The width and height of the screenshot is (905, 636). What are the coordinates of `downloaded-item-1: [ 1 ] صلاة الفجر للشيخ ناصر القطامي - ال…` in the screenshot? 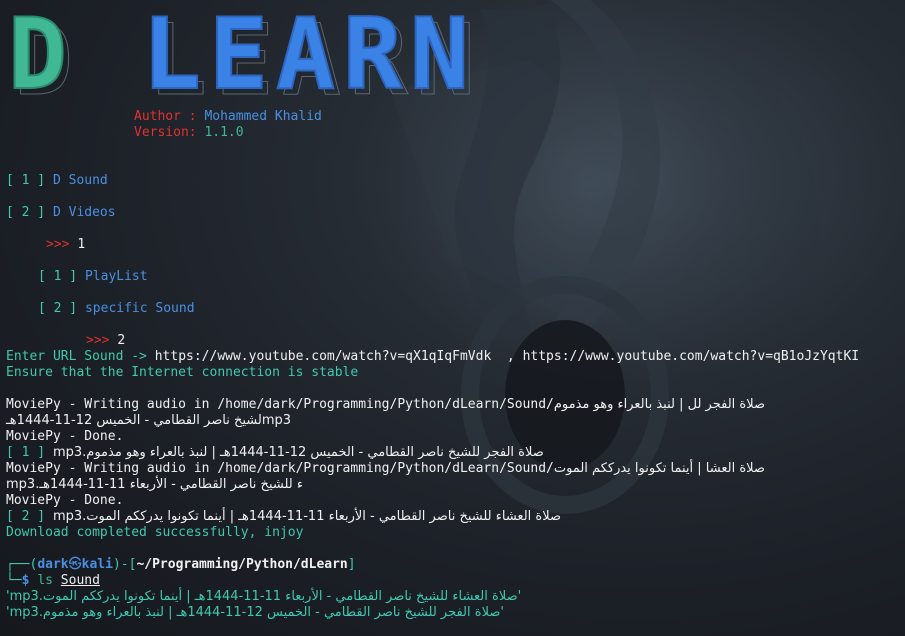 It's located at (275, 452).